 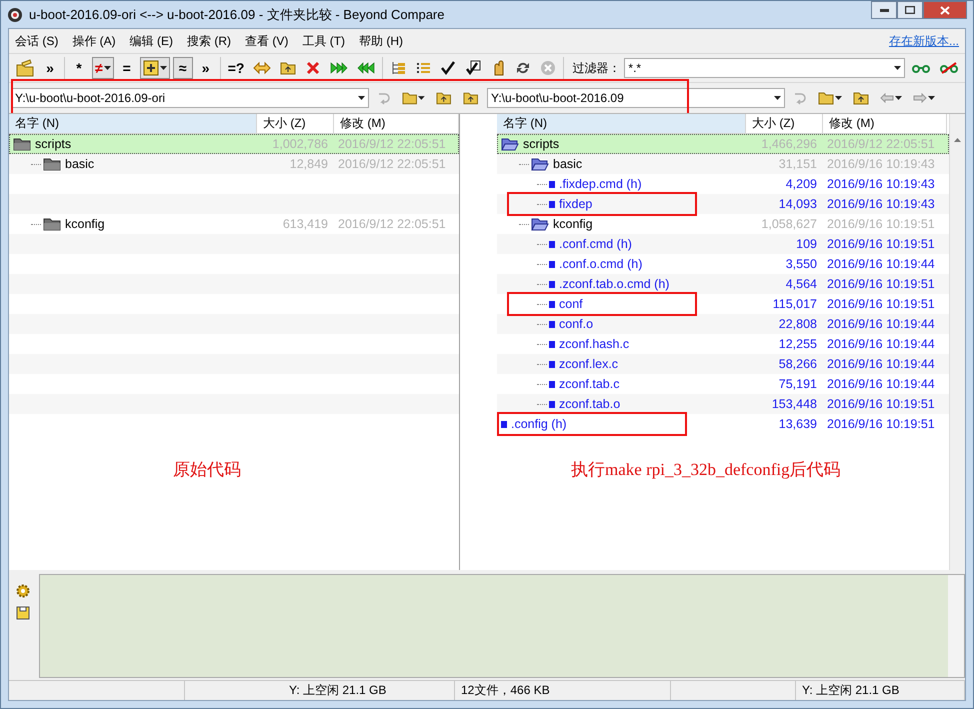 I want to click on file-row: .config (h) 13,639 2016/9/16 10:19:51, so click(x=723, y=424).